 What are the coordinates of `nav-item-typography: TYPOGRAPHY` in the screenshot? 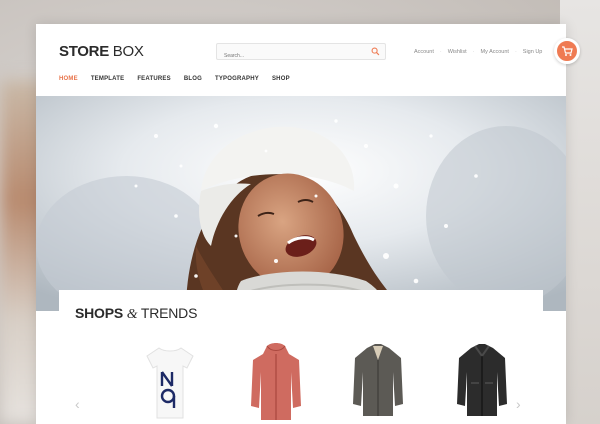 It's located at (237, 79).